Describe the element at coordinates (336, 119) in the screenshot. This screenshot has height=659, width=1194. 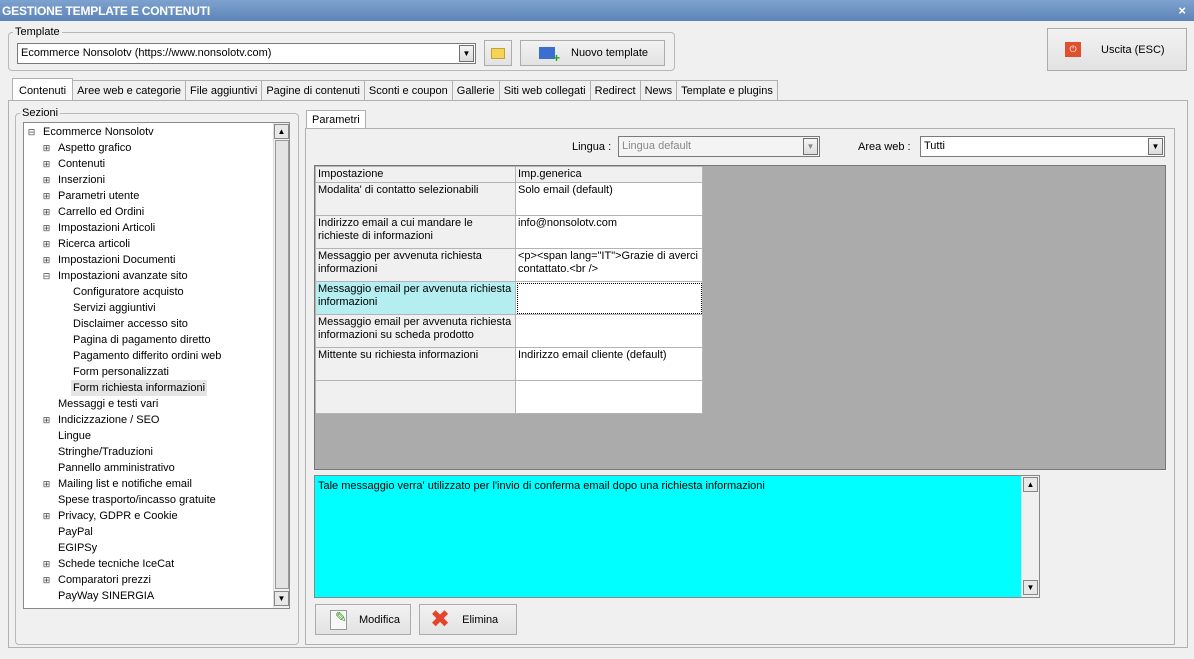
I see `tab-parametri: Parametri` at that location.